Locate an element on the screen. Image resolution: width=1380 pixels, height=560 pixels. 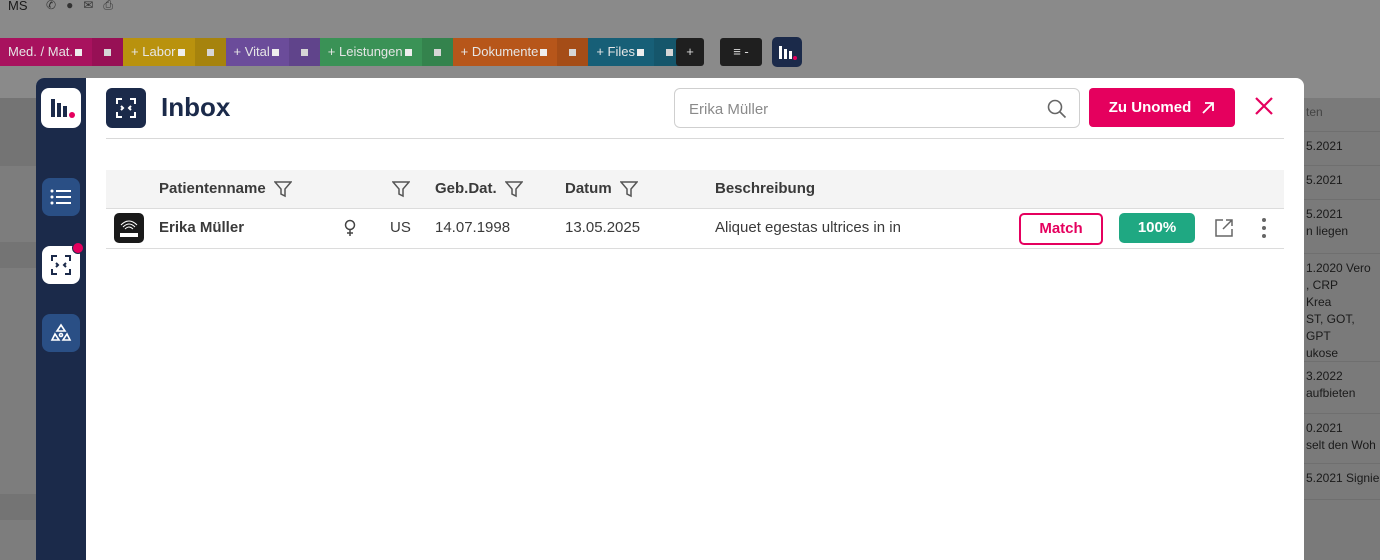
column-header-date-label: Datum is located at coordinates (588, 188).